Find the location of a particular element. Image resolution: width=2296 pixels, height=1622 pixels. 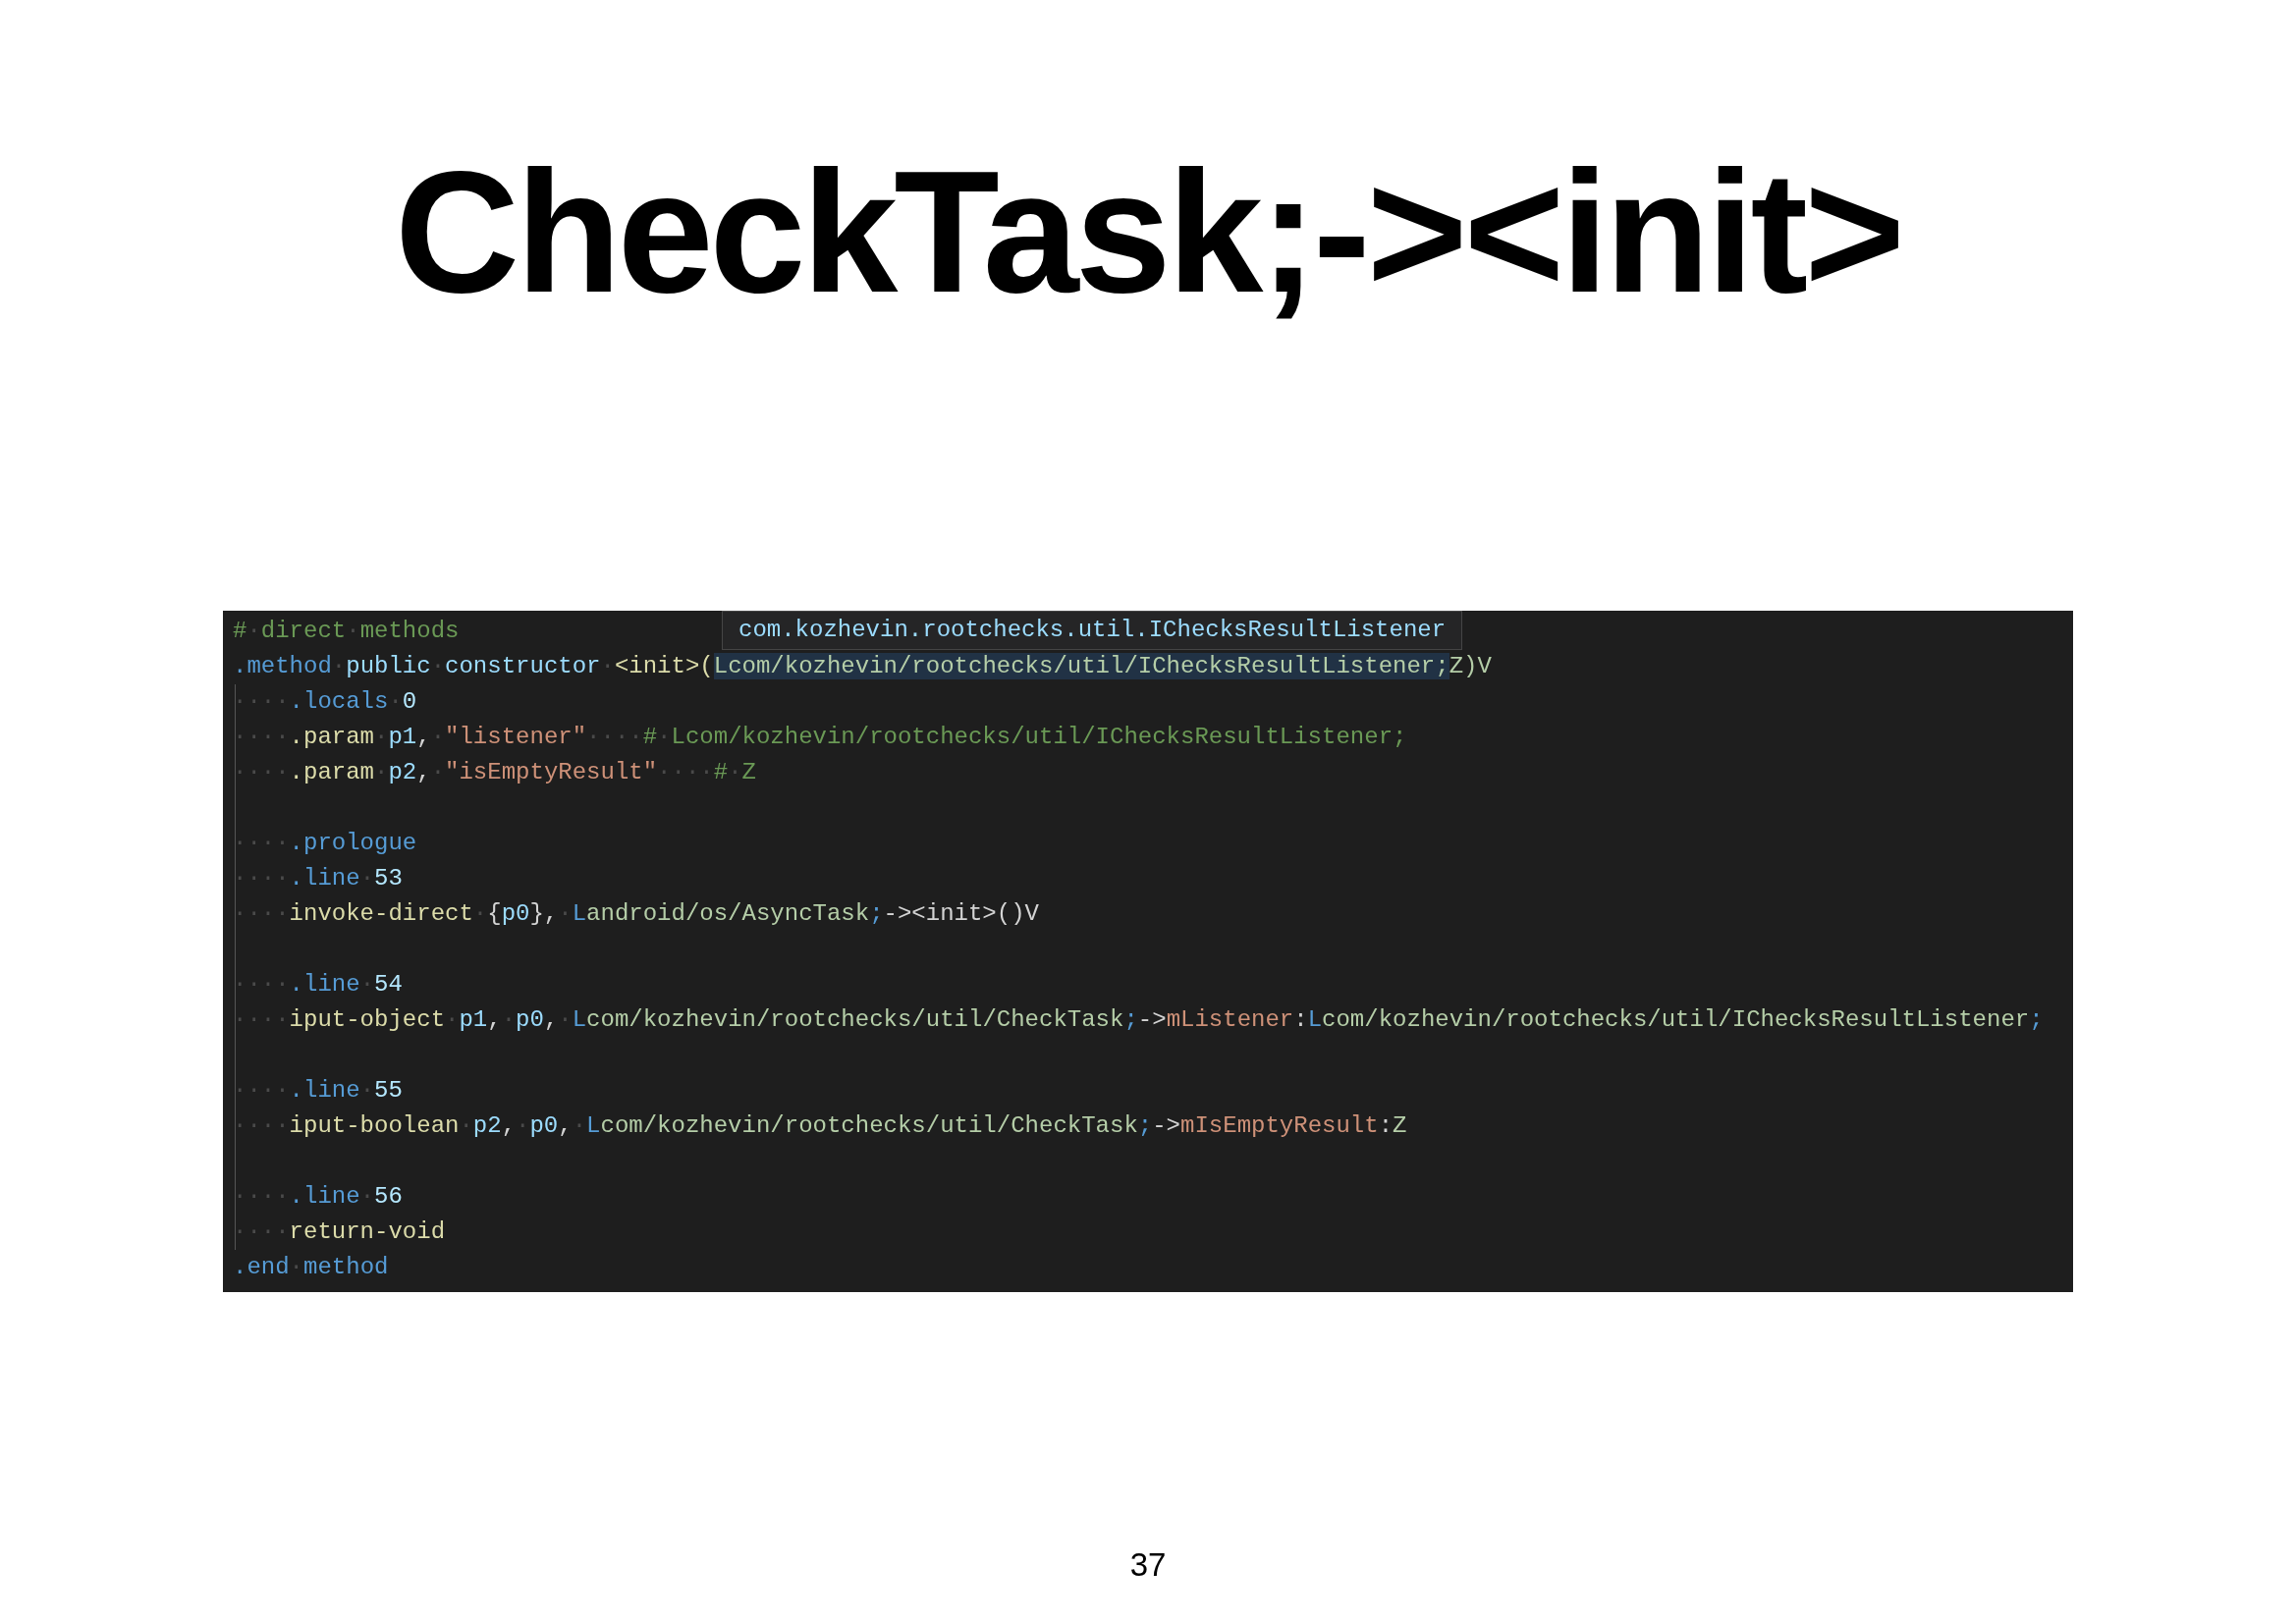

code-line: ····.param·p1,·"listener"····#·Lcom/kozhevin/rootchecks/util/IChecksResultListener; is located at coordinates (820, 737).